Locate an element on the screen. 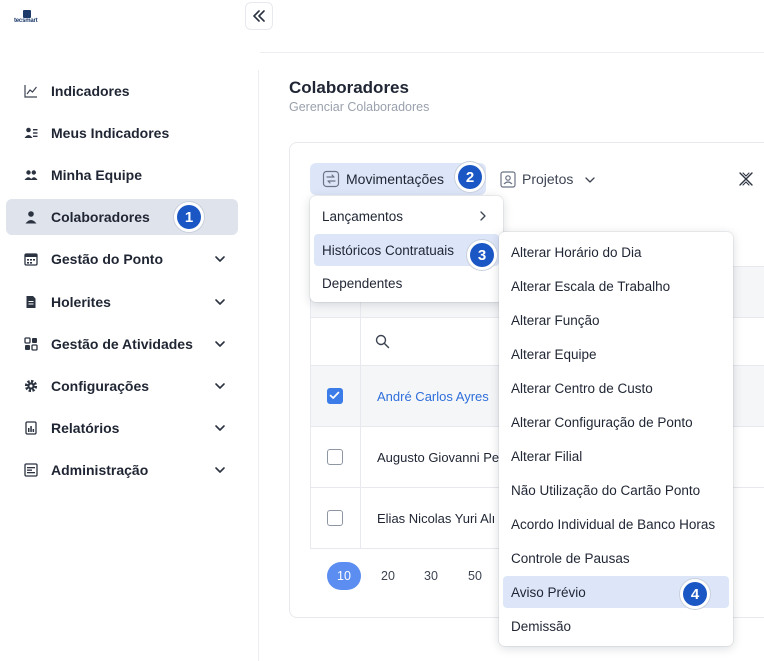 Image resolution: width=764 pixels, height=661 pixels. menu-item-label: Demissão is located at coordinates (541, 626).